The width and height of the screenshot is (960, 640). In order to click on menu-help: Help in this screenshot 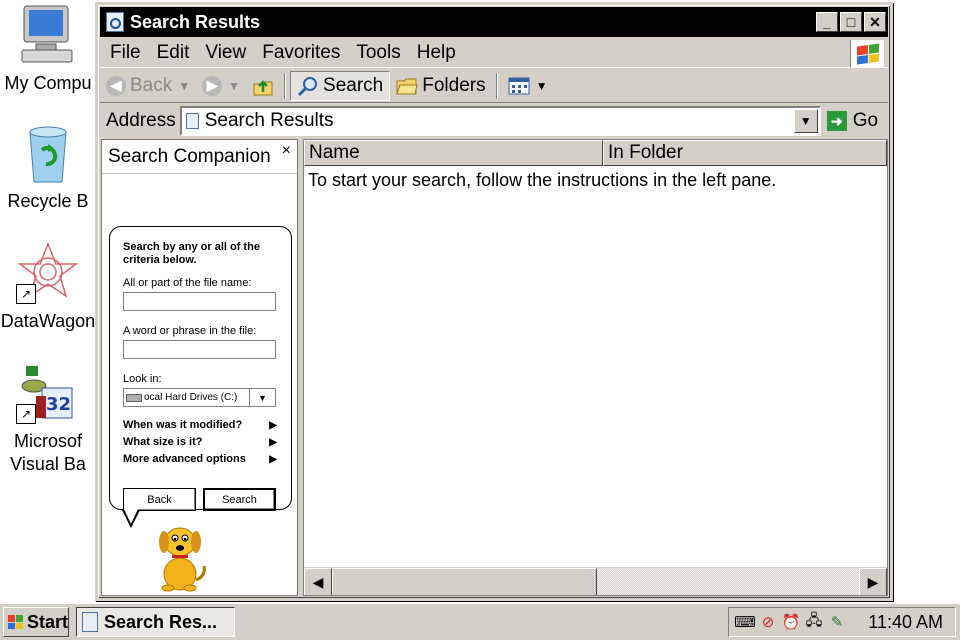, I will do `click(436, 53)`.